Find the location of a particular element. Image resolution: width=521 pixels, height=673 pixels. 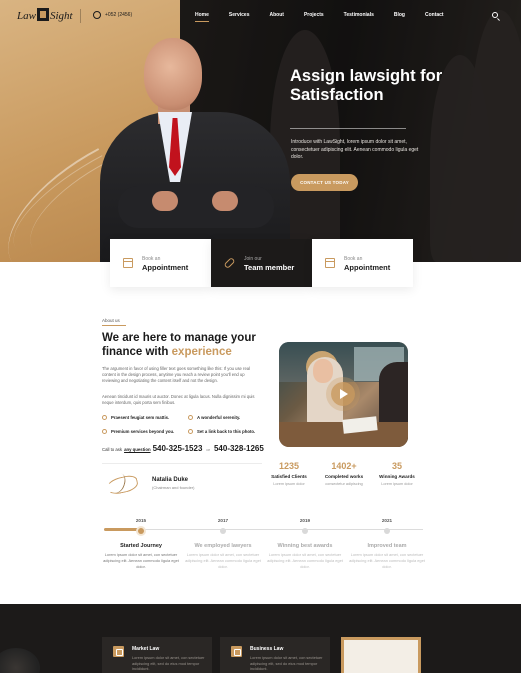

timeline-year: 2019 is located at coordinates (305, 520).